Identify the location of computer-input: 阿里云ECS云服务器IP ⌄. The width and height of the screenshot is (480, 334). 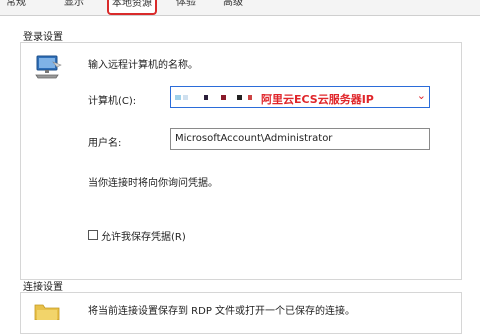
(300, 97).